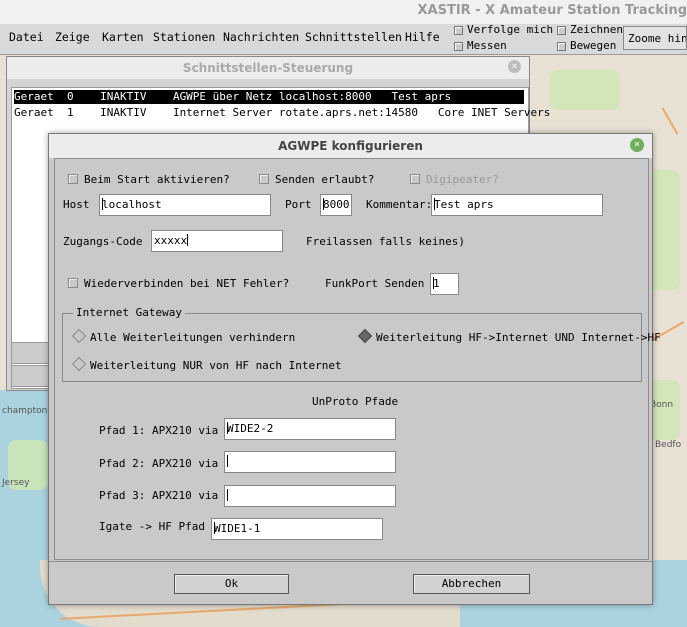  I want to click on radio-label: Weiterleitung NUR von HF nach Internet, so click(216, 365).